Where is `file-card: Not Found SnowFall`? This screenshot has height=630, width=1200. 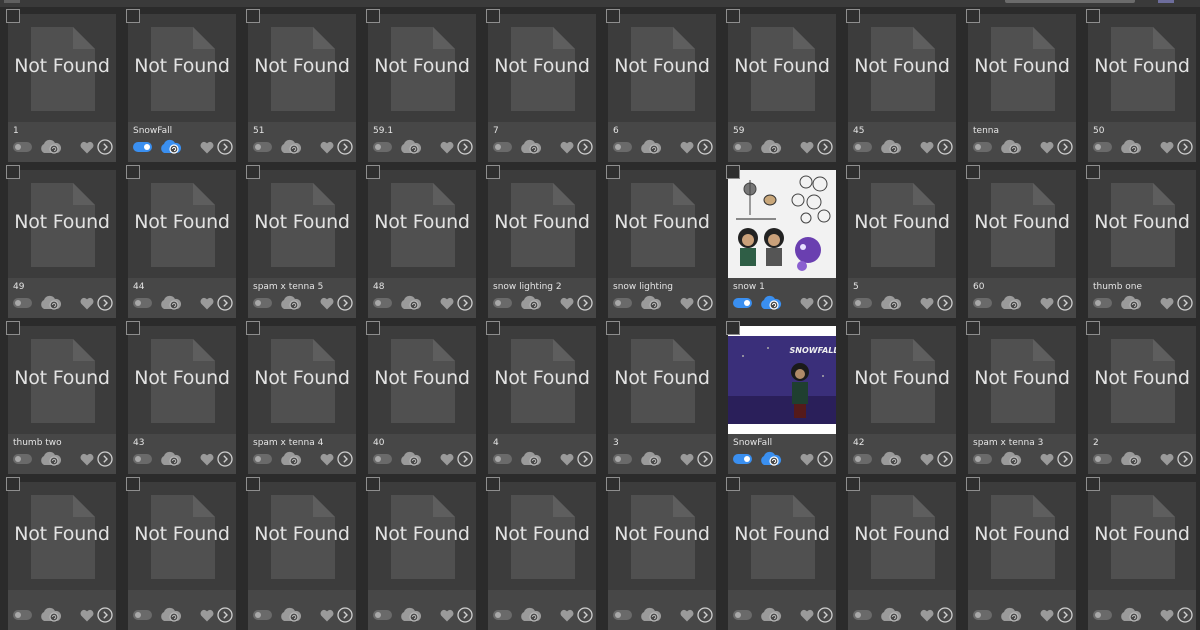 file-card: Not Found SnowFall is located at coordinates (181, 85).